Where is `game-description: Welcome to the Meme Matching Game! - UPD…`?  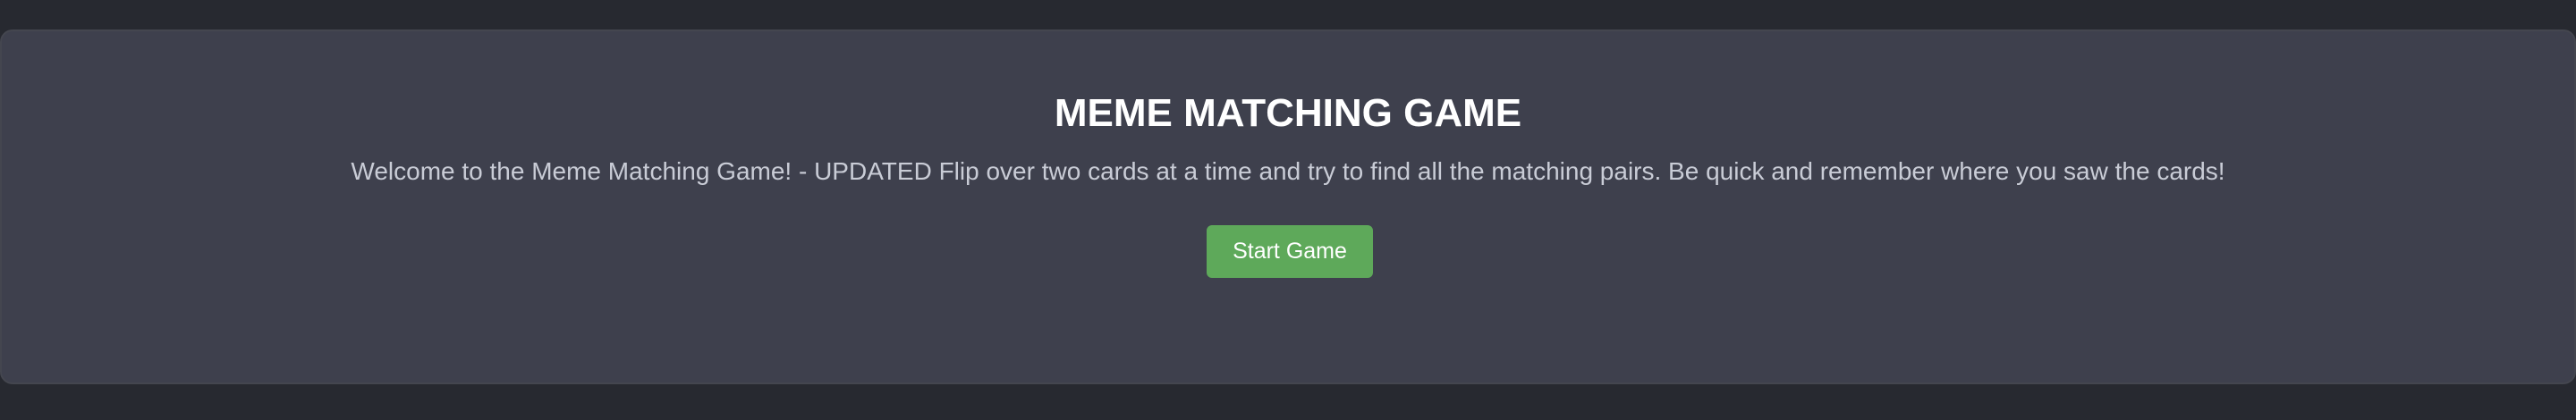
game-description: Welcome to the Meme Matching Game! - UPD… is located at coordinates (1288, 171).